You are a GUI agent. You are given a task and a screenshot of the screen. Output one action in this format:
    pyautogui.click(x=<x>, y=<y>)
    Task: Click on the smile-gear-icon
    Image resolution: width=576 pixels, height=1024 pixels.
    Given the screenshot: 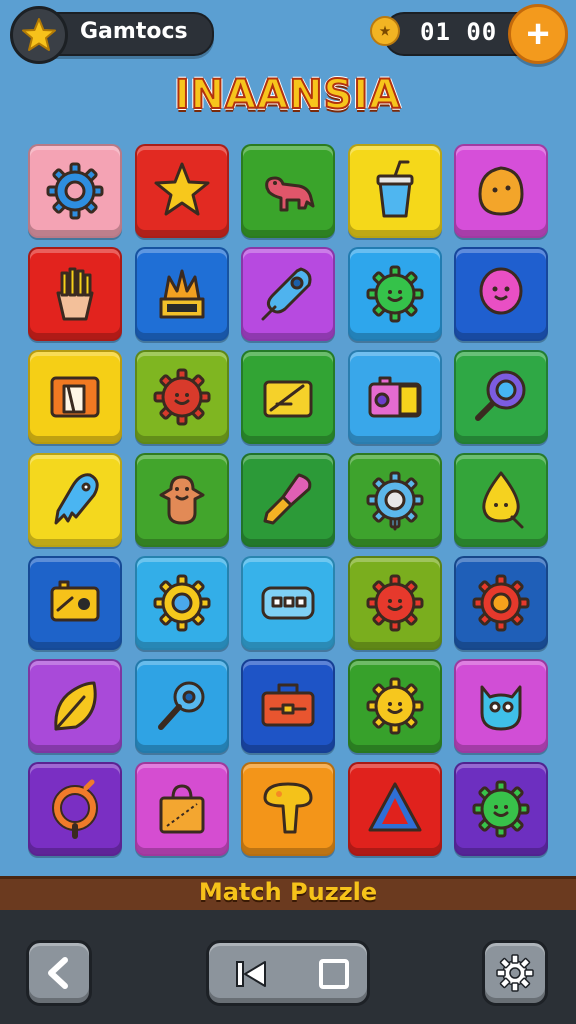 What is the action you would take?
    pyautogui.click(x=394, y=603)
    